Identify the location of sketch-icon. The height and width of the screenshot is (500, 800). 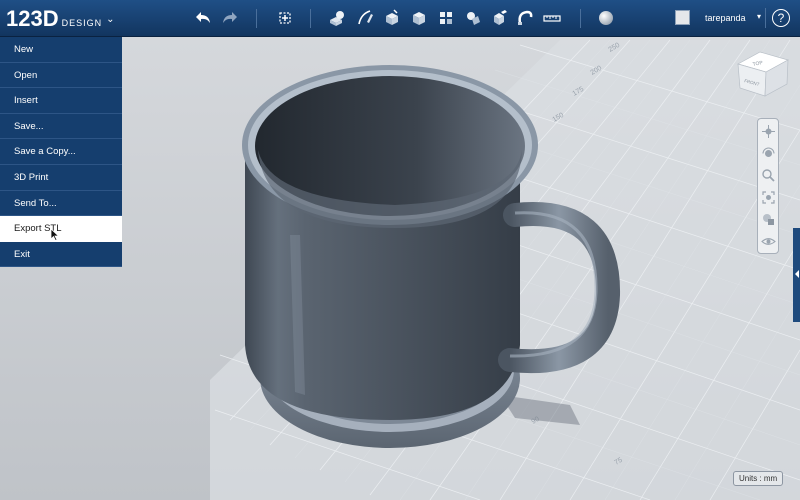
(365, 17).